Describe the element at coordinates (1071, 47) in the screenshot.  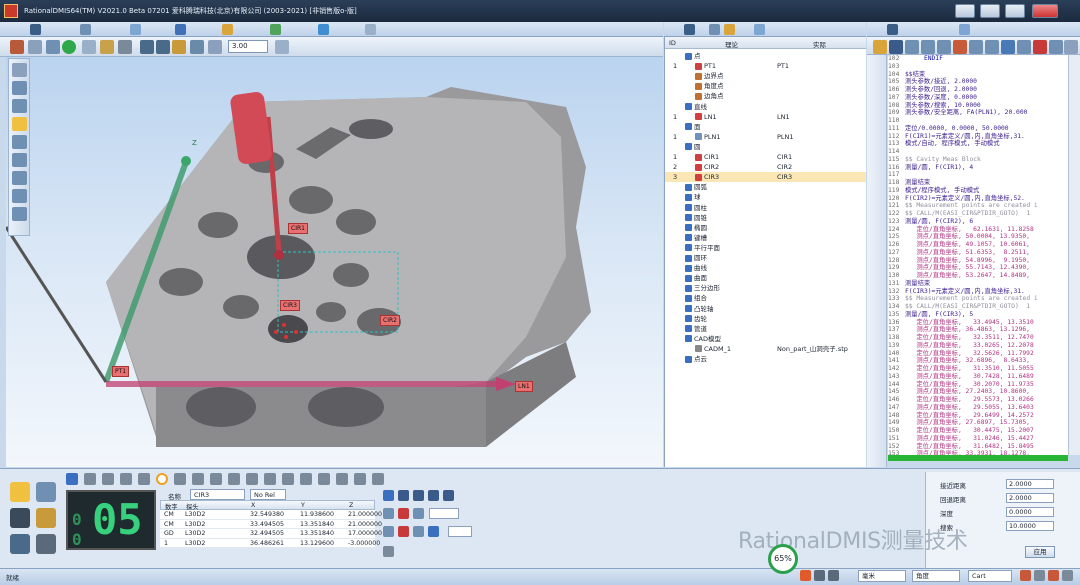
I see `more-icon` at that location.